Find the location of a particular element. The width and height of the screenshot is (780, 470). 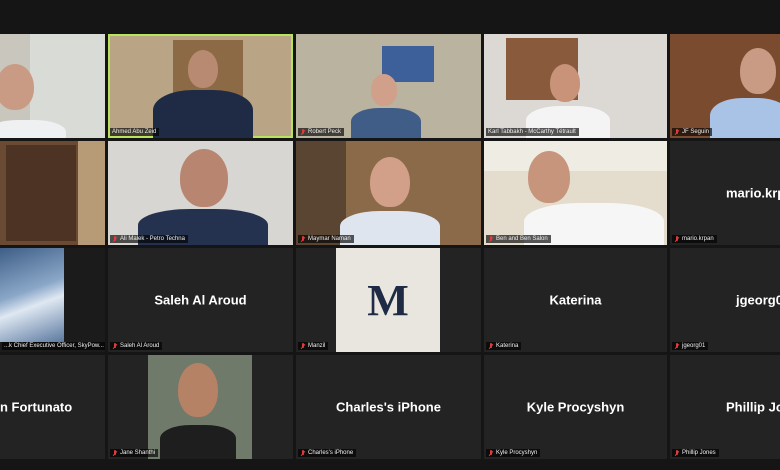

participant-display-name: Charles's iPhone is located at coordinates (388, 407).